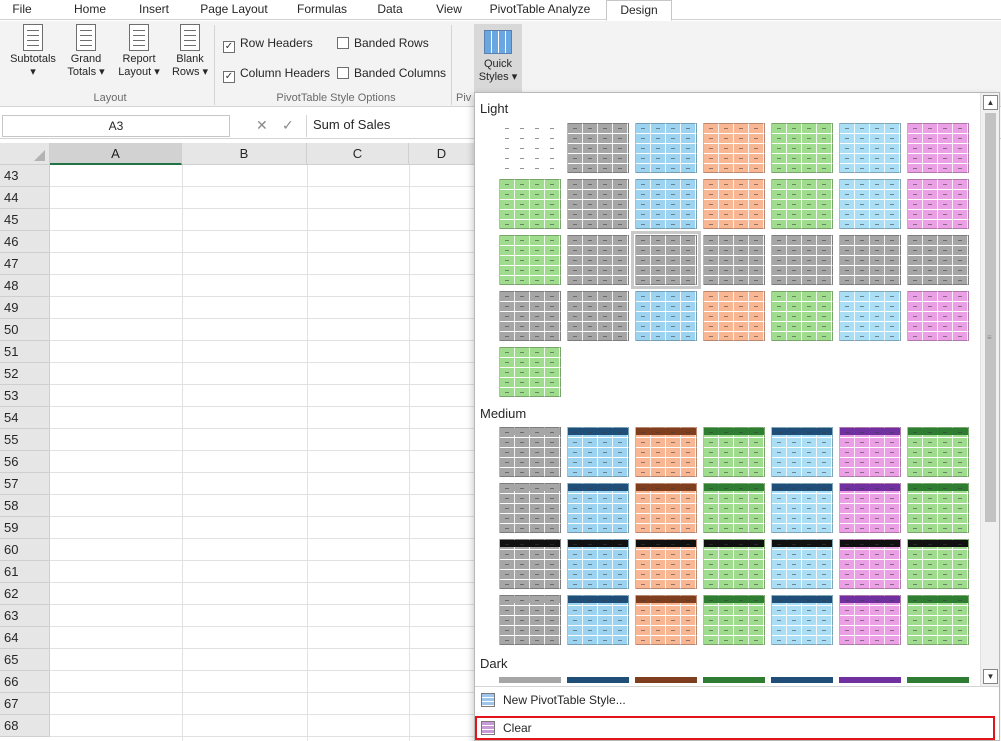 This screenshot has height=741, width=1001. Describe the element at coordinates (540, 10) in the screenshot. I see `tab-pivottable-analyze: PivotTable Analyze` at that location.